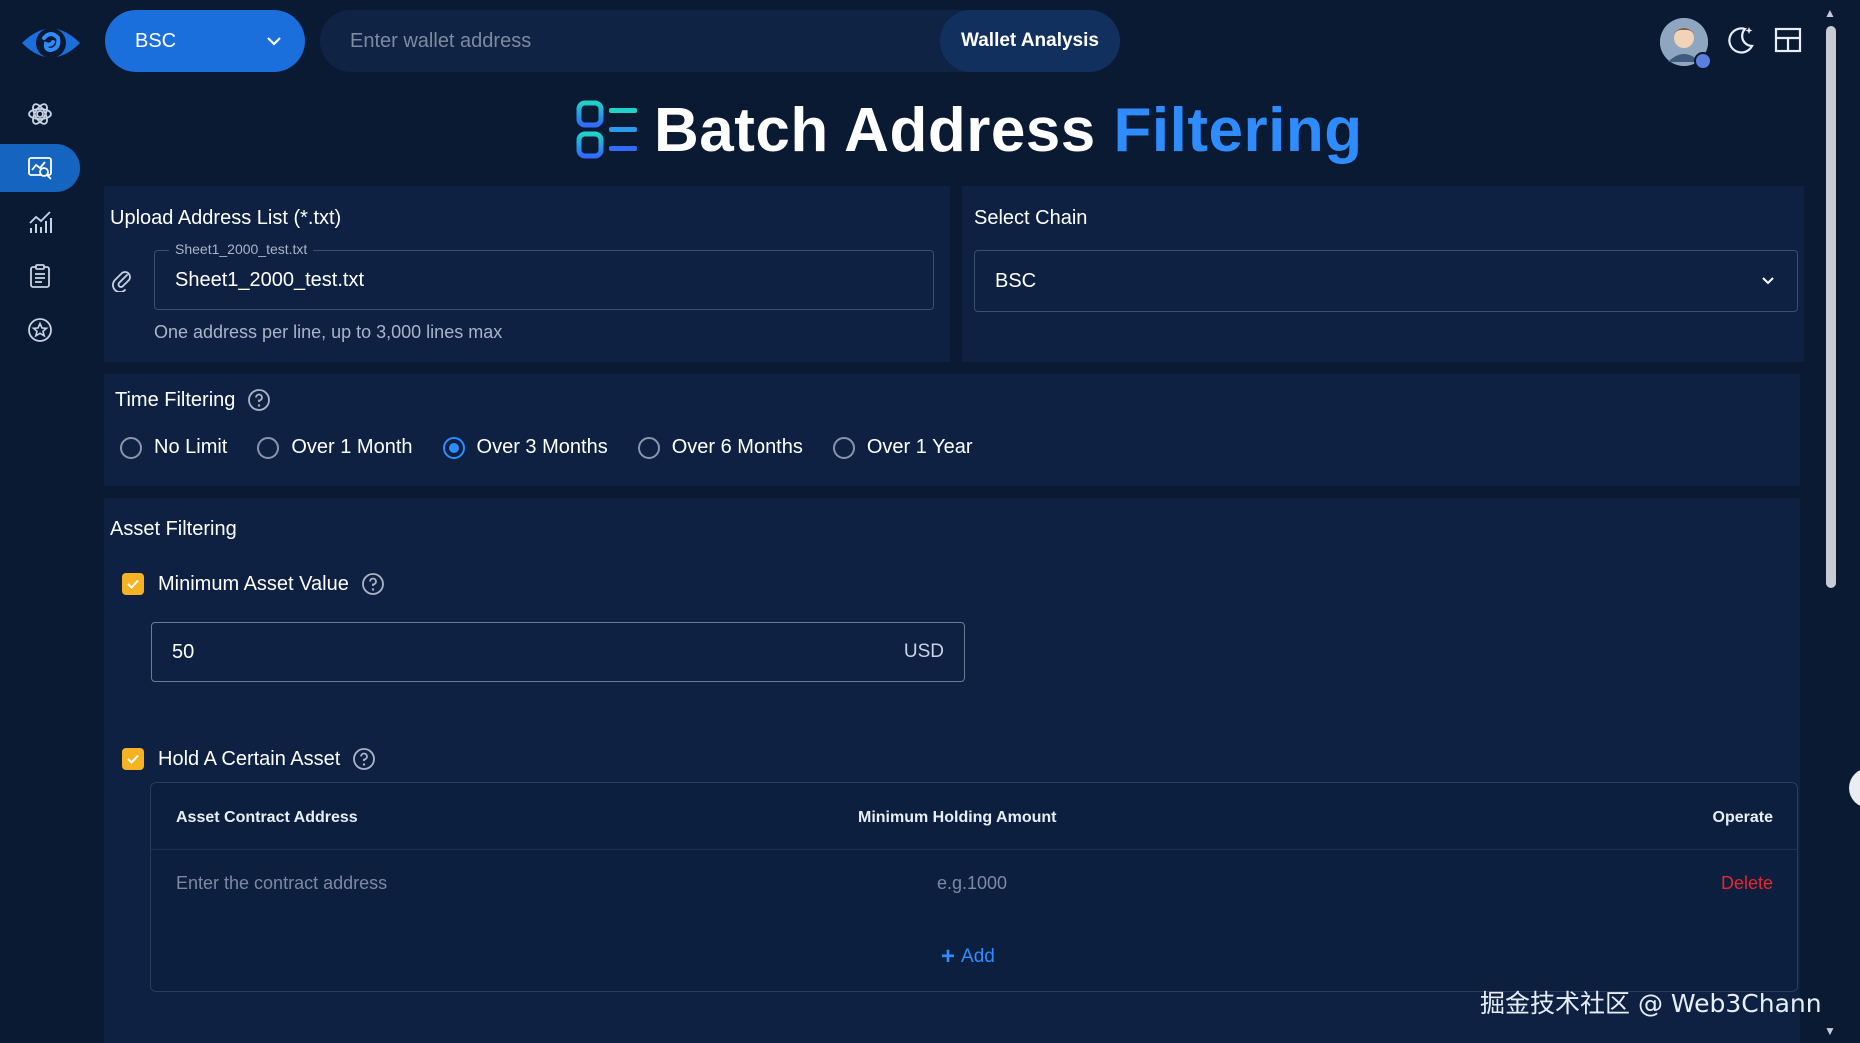  I want to click on radio-no-limit: No Limit, so click(173, 447).